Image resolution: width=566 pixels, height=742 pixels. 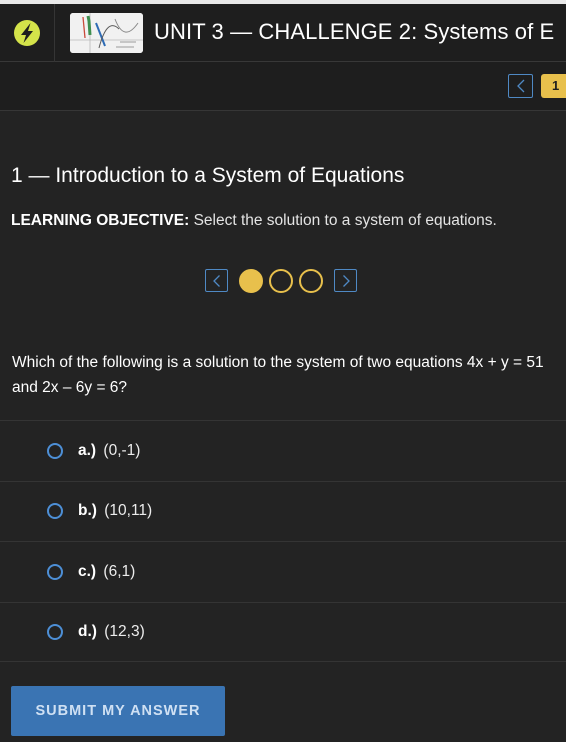 What do you see at coordinates (283, 631) in the screenshot?
I see `answer-option: d.) (12,3)` at bounding box center [283, 631].